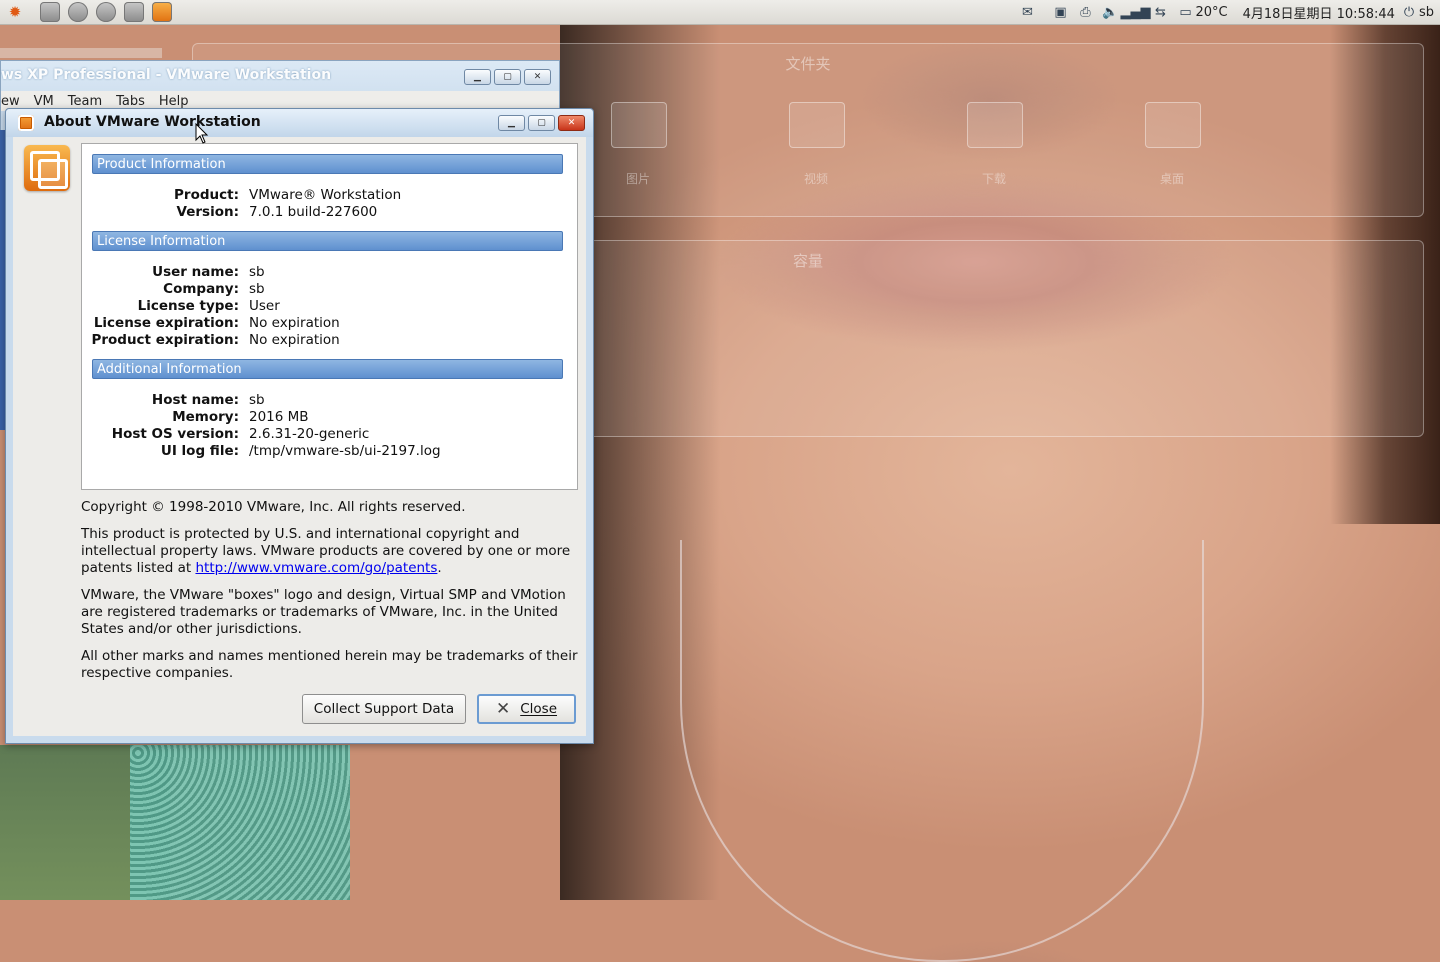  What do you see at coordinates (81, 53) in the screenshot?
I see `background-window-edge` at bounding box center [81, 53].